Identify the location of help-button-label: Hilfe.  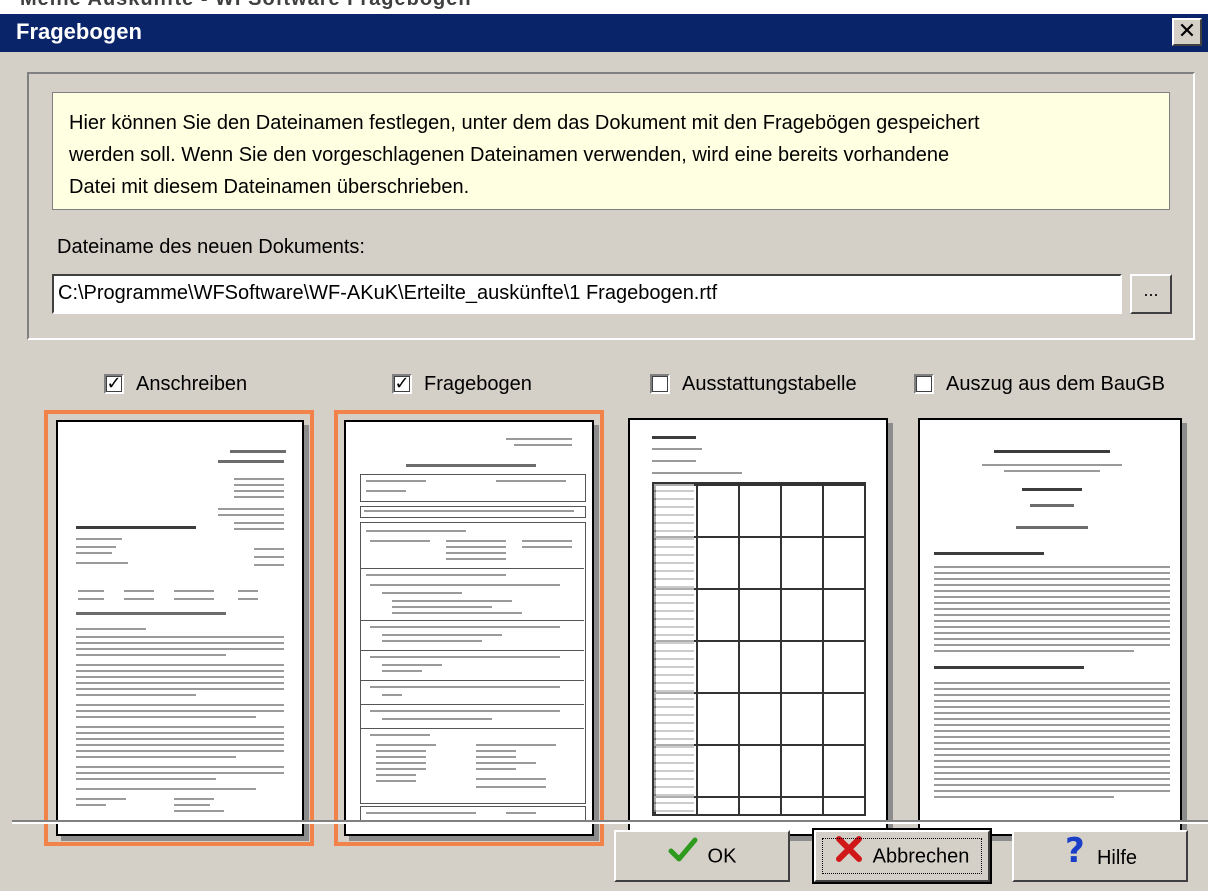
(1116, 858).